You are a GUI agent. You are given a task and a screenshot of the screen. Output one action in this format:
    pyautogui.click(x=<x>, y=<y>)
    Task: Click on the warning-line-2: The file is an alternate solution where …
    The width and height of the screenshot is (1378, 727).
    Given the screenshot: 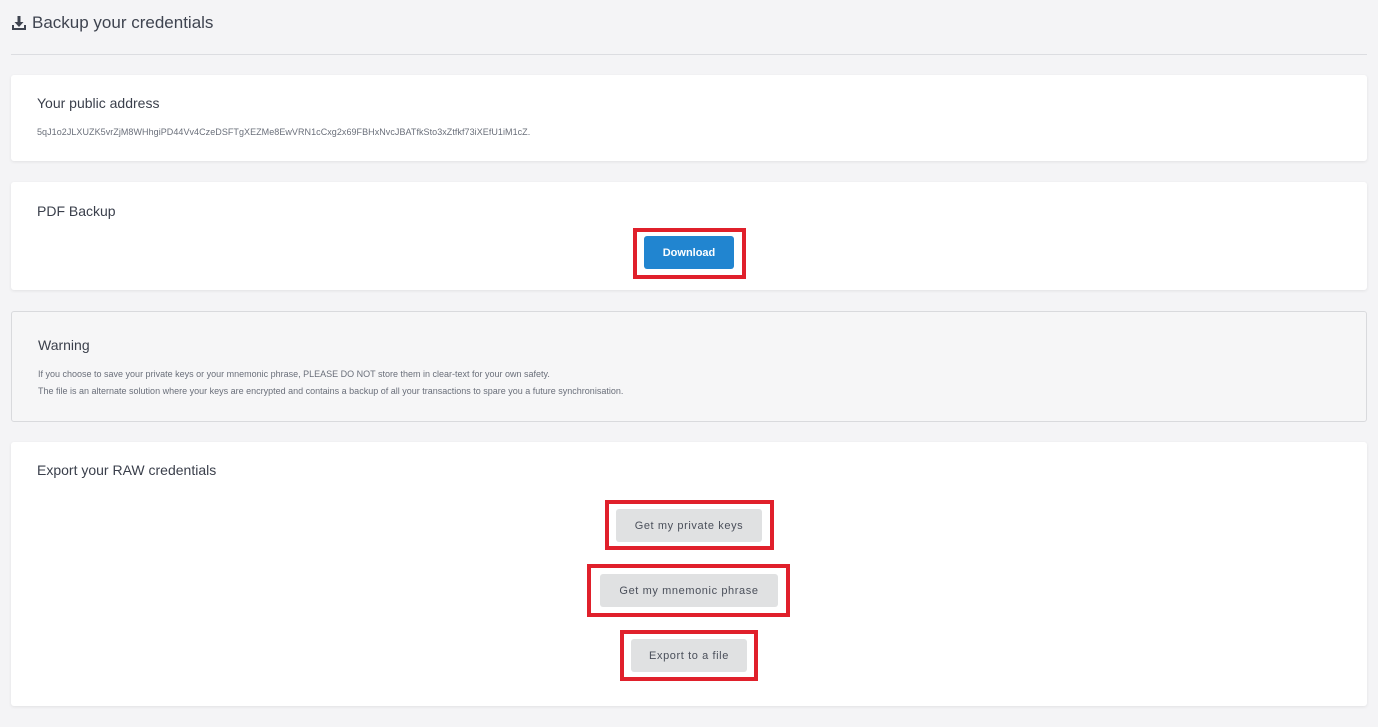 What is the action you would take?
    pyautogui.click(x=331, y=391)
    